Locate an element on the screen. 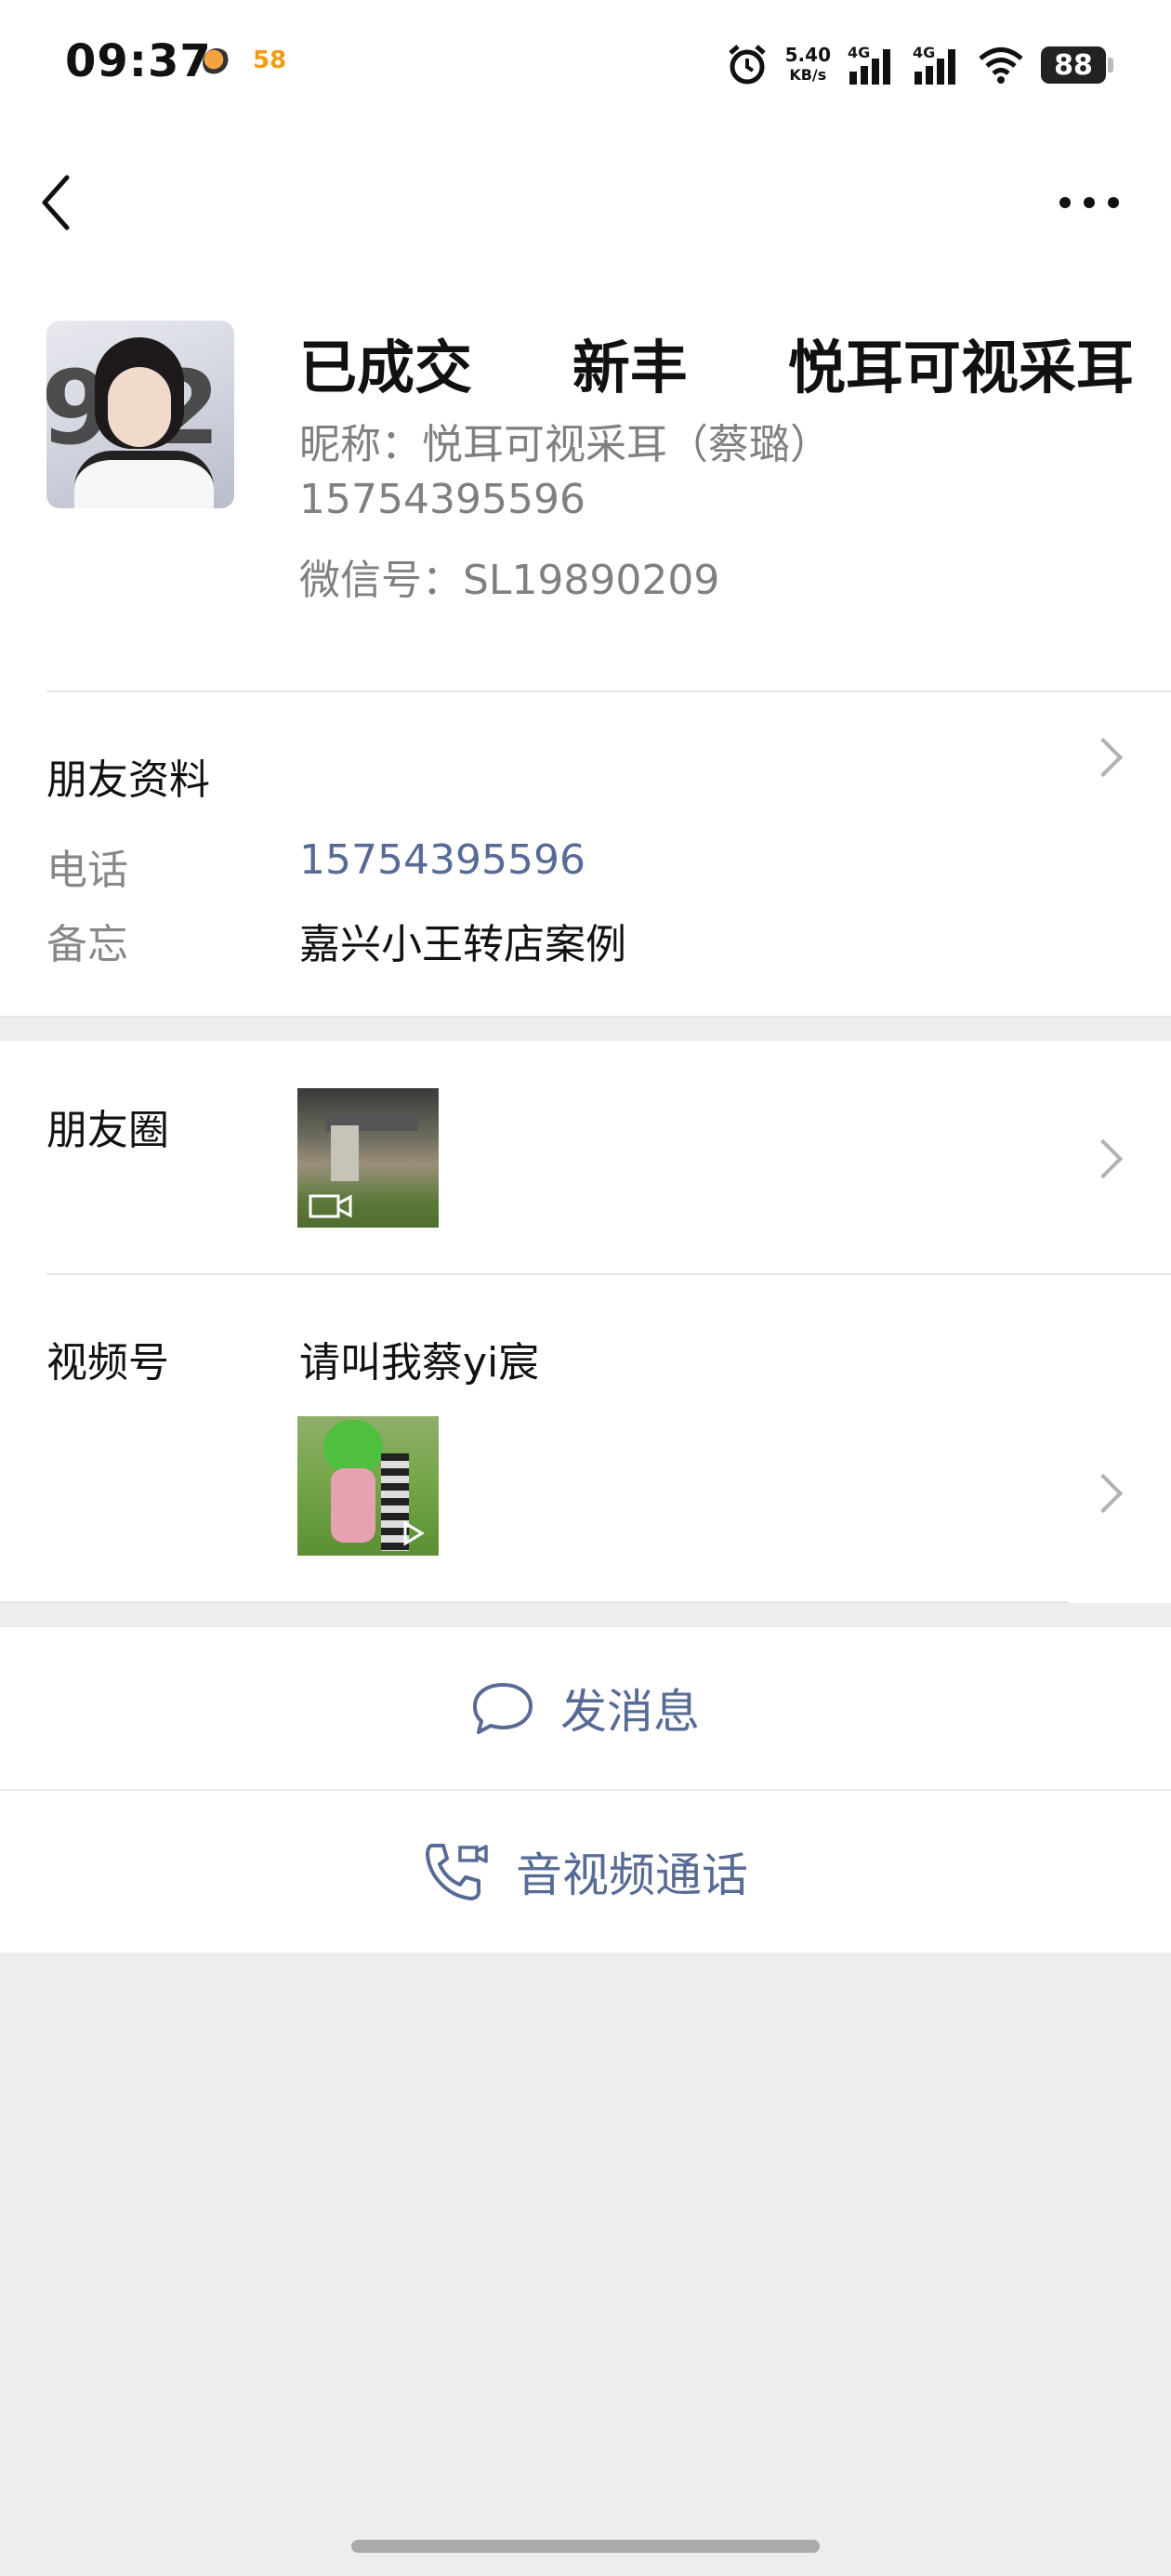  net-speed: 5.40 KB/s is located at coordinates (808, 64).